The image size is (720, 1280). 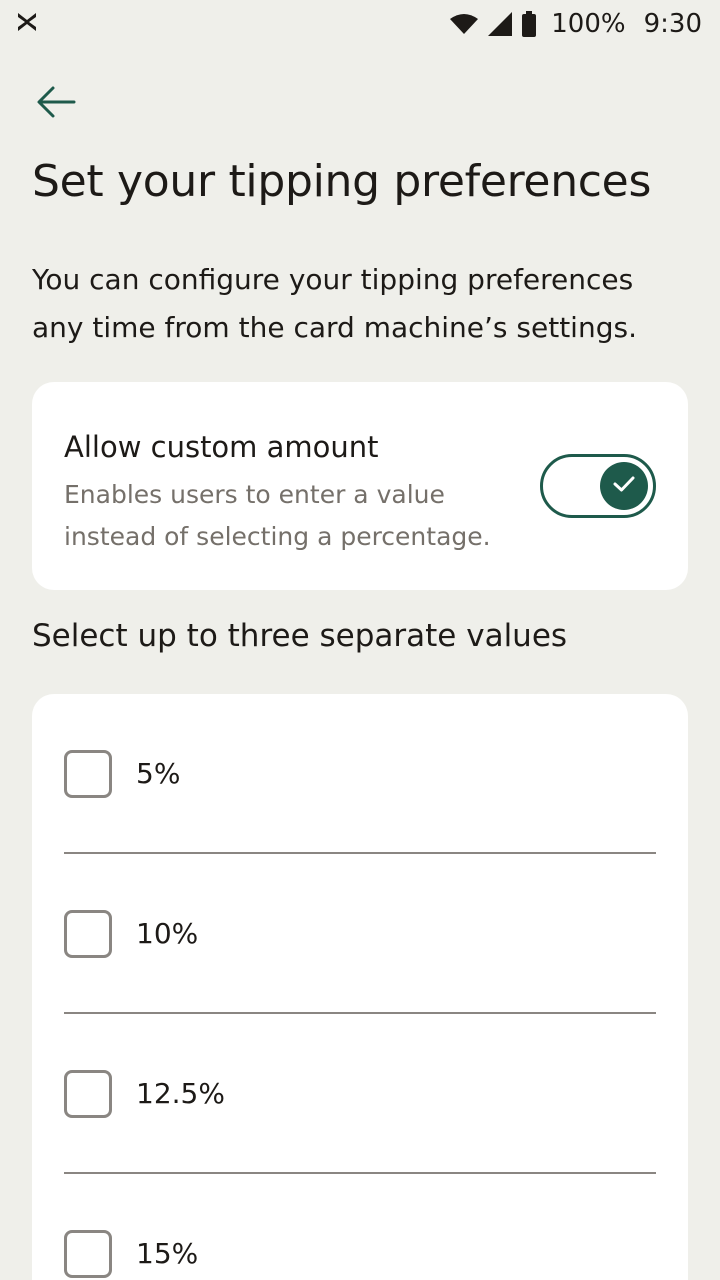 What do you see at coordinates (342, 181) in the screenshot?
I see `page-title: Set your tipping preferences` at bounding box center [342, 181].